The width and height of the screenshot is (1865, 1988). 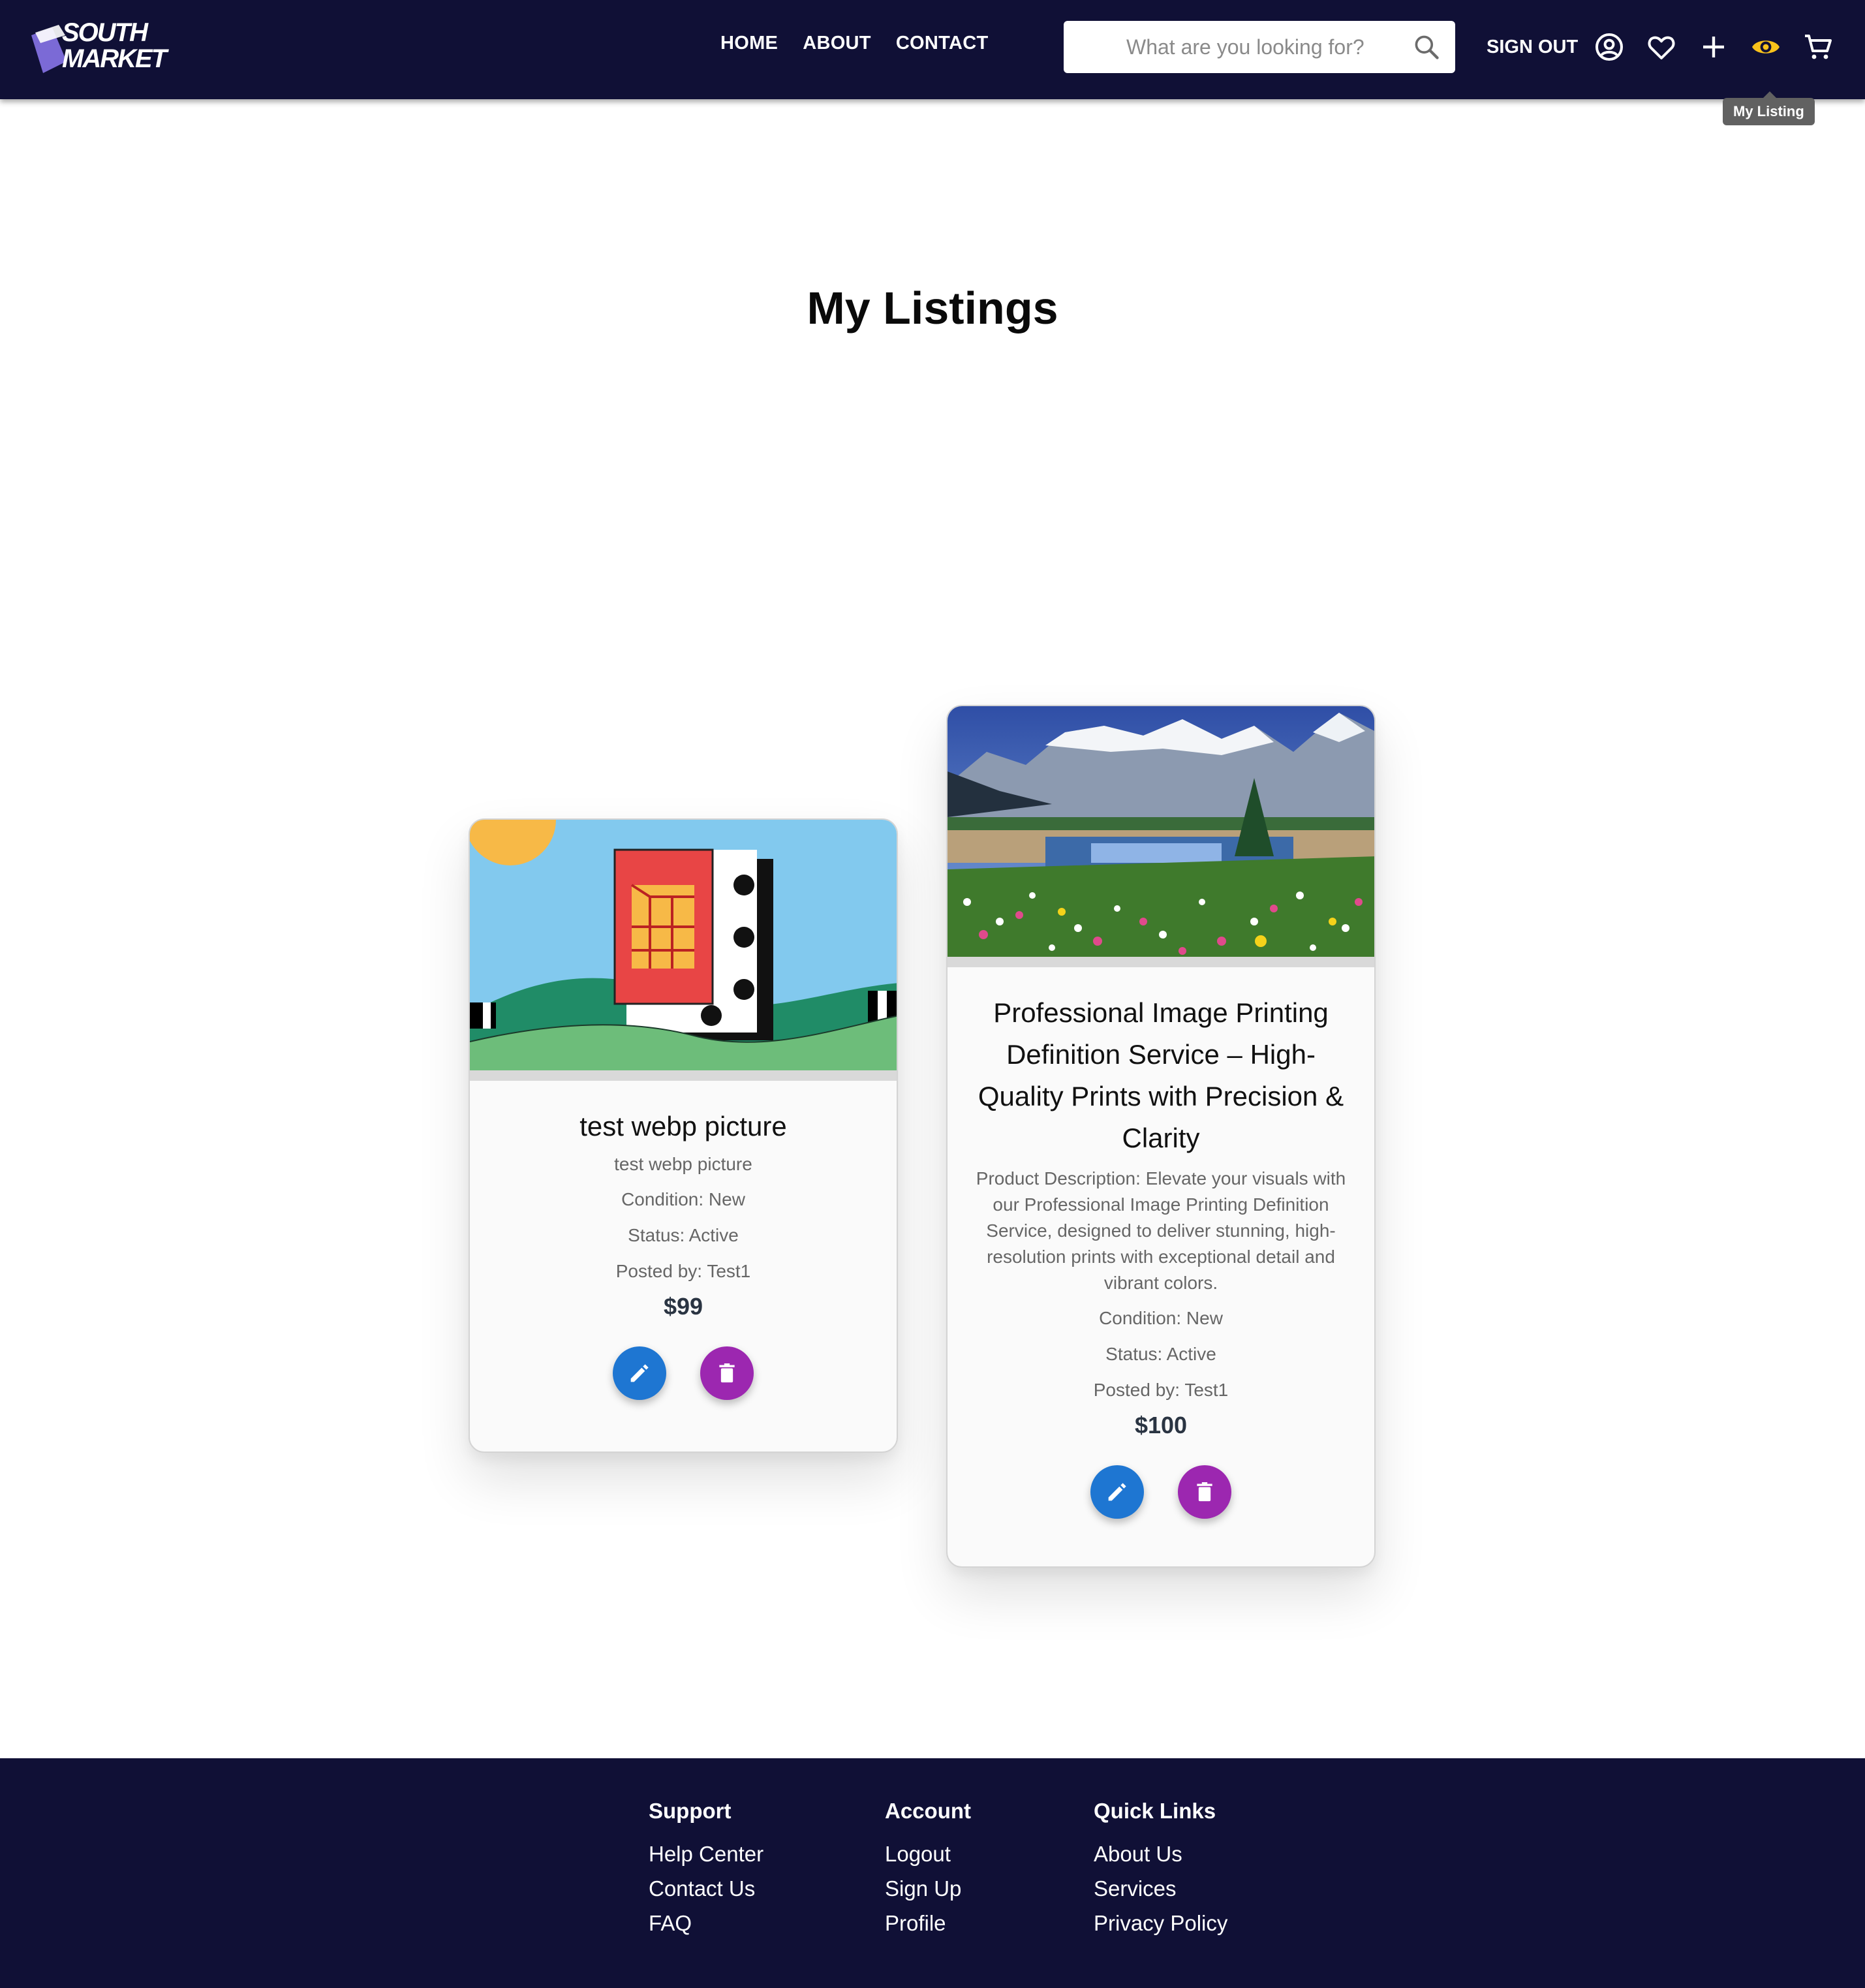 I want to click on favorites-heart-icon, so click(x=1661, y=47).